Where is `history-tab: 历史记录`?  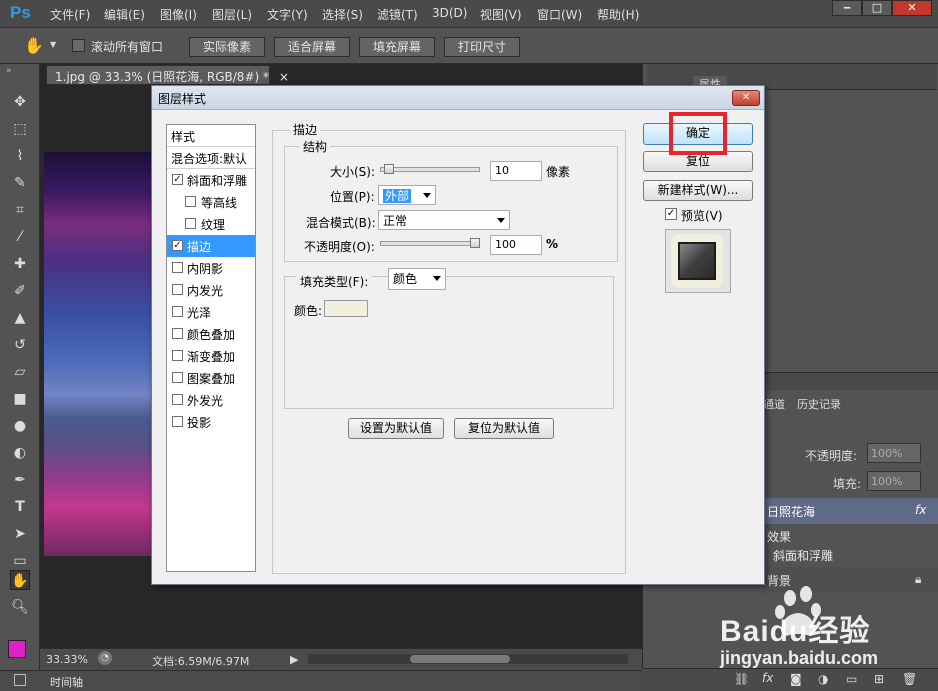
history-tab: 历史记录 is located at coordinates (819, 404).